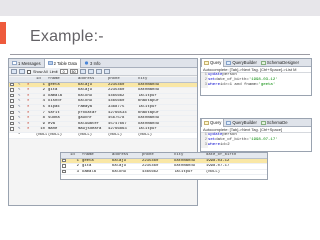 The image size is (320, 240). I want to click on grid-view-icon, so click(14, 71).